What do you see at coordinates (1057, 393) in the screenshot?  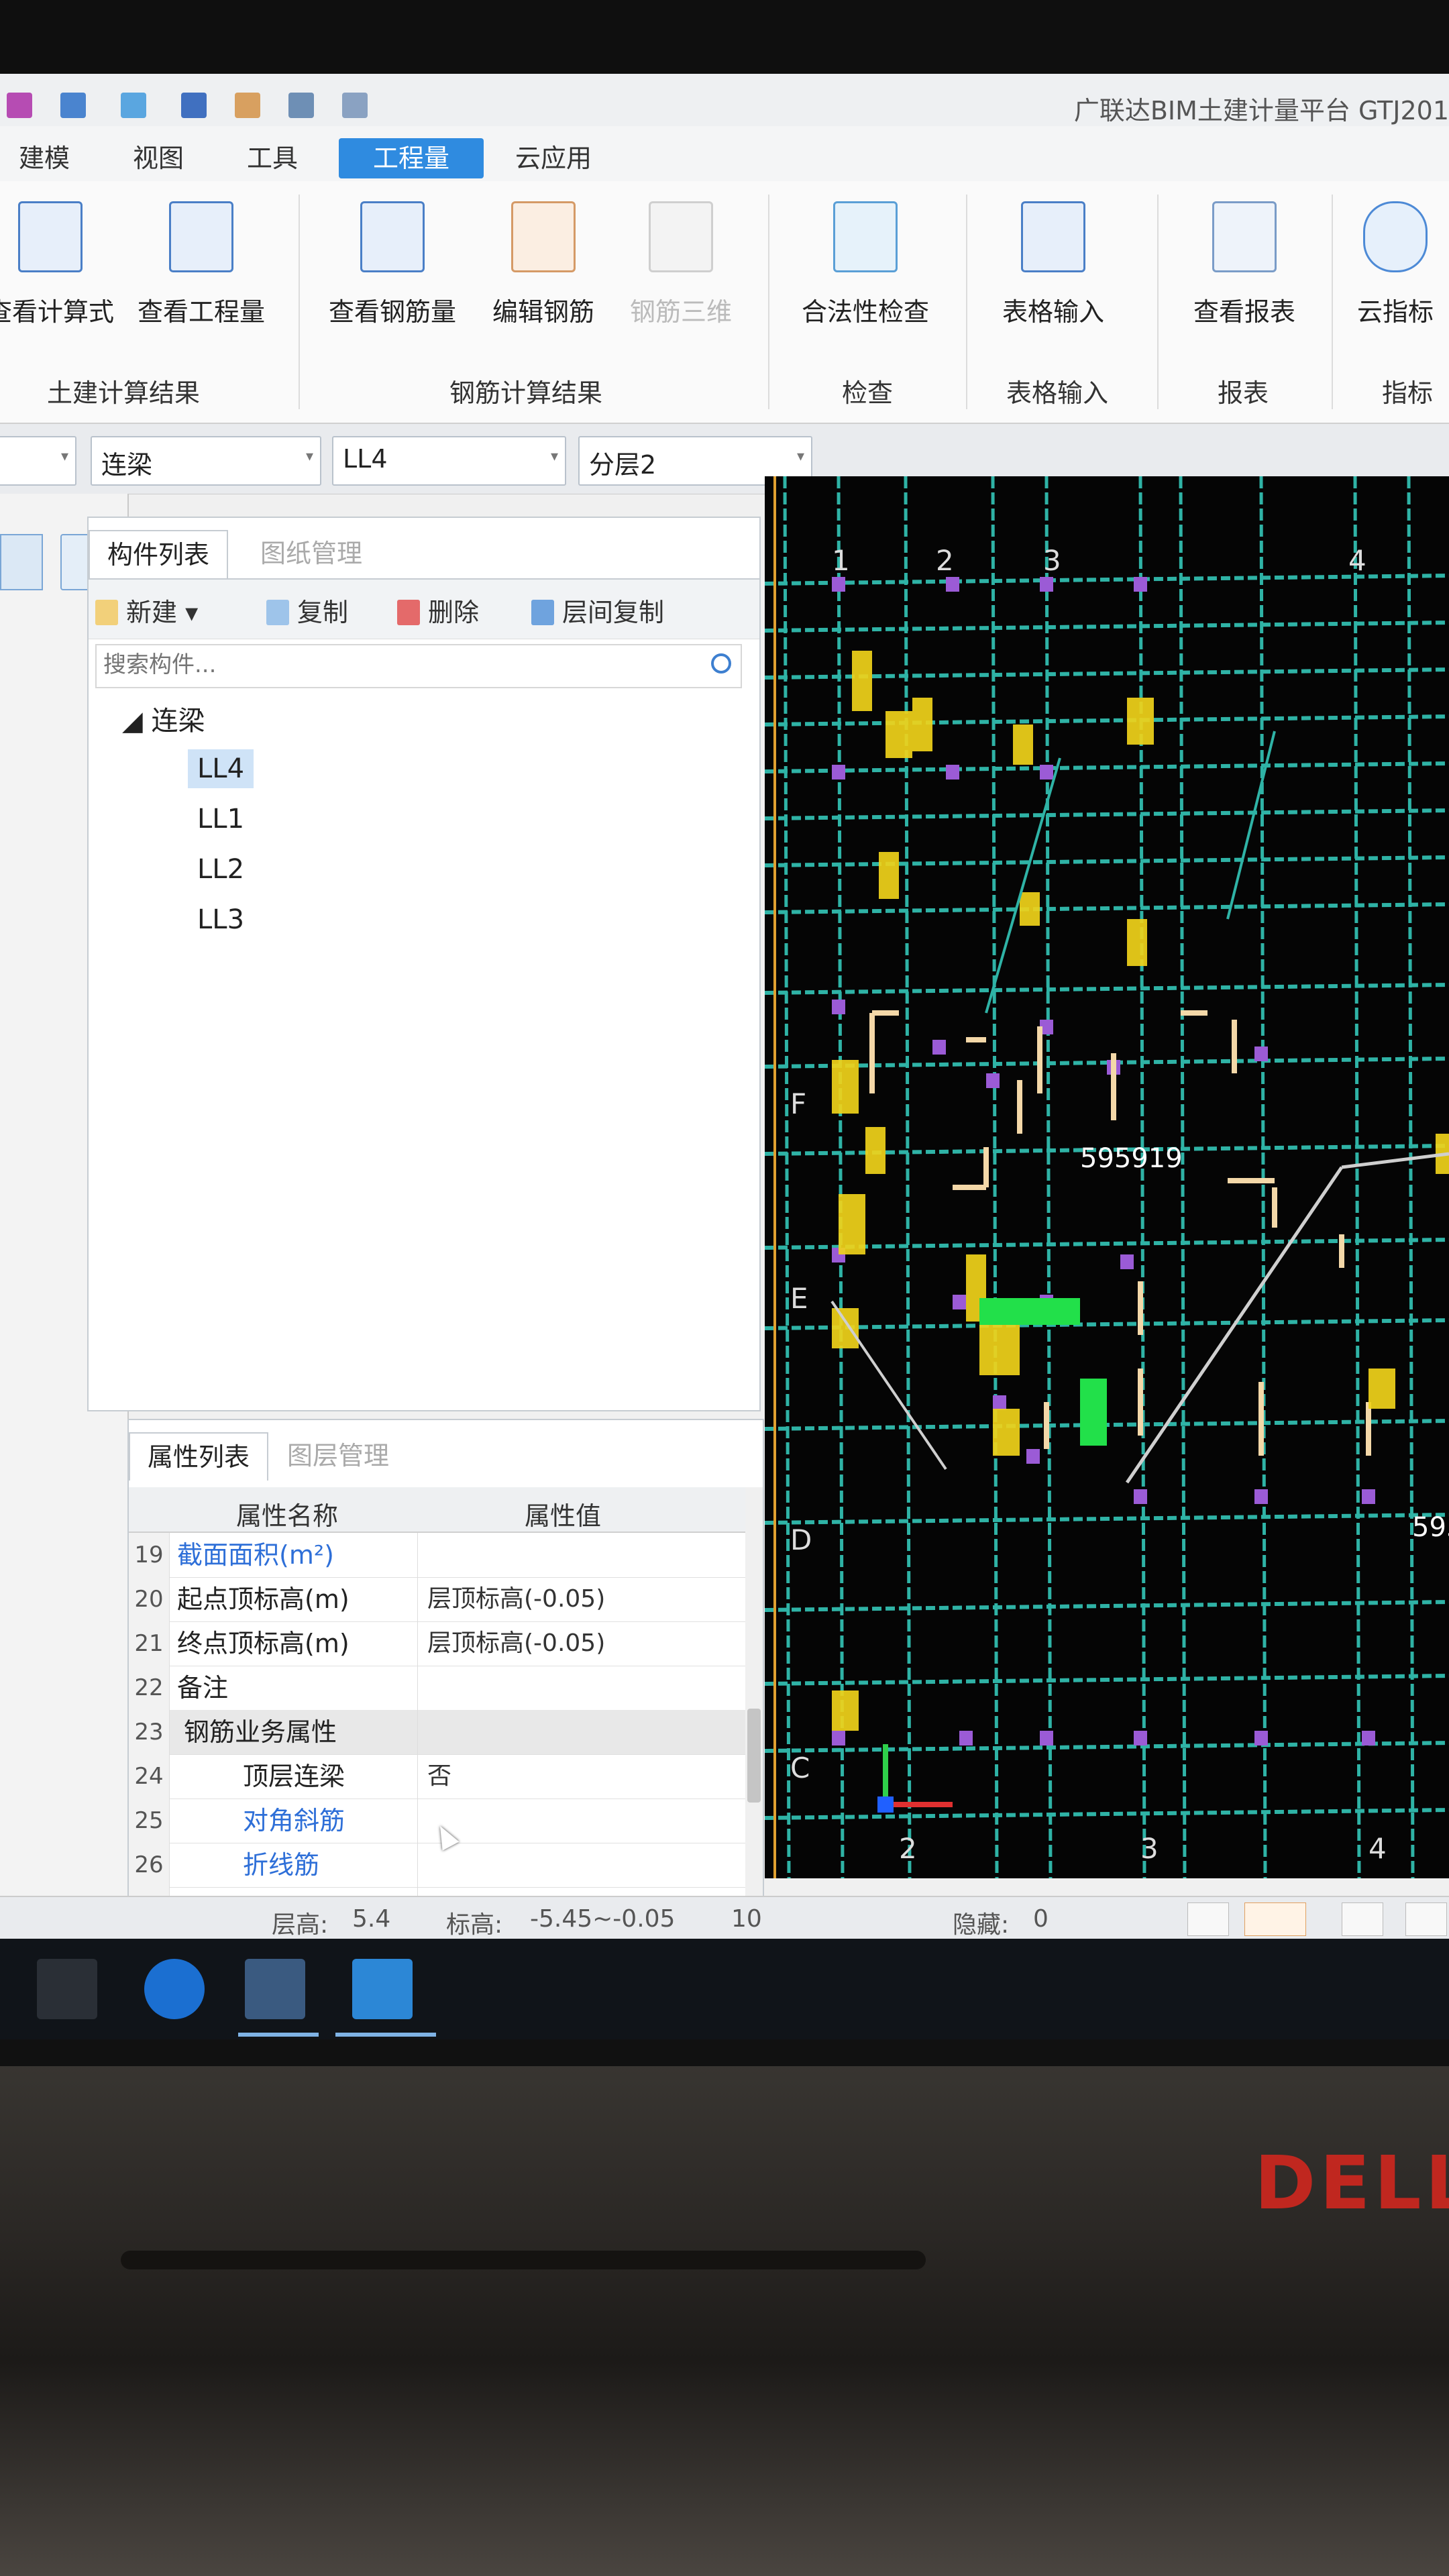 I see `group-table-input: 表格输入` at bounding box center [1057, 393].